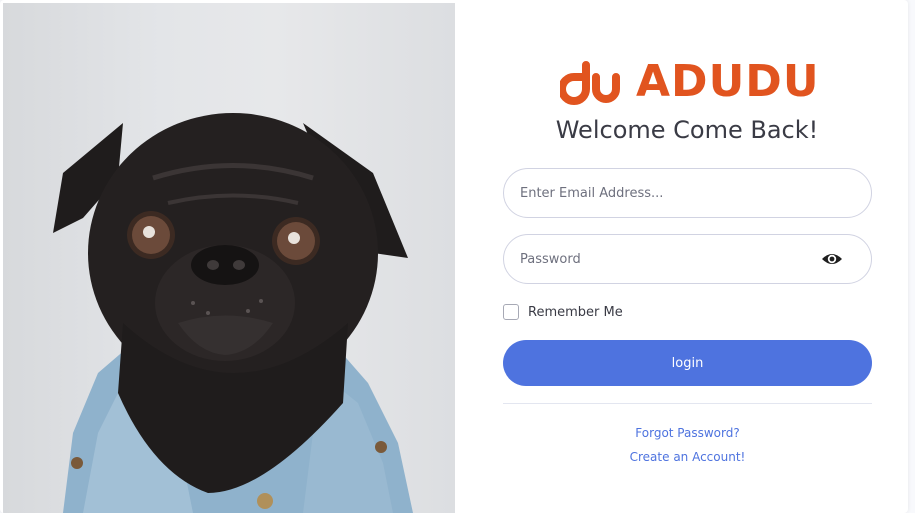  I want to click on remember-me: Remember Me, so click(563, 312).